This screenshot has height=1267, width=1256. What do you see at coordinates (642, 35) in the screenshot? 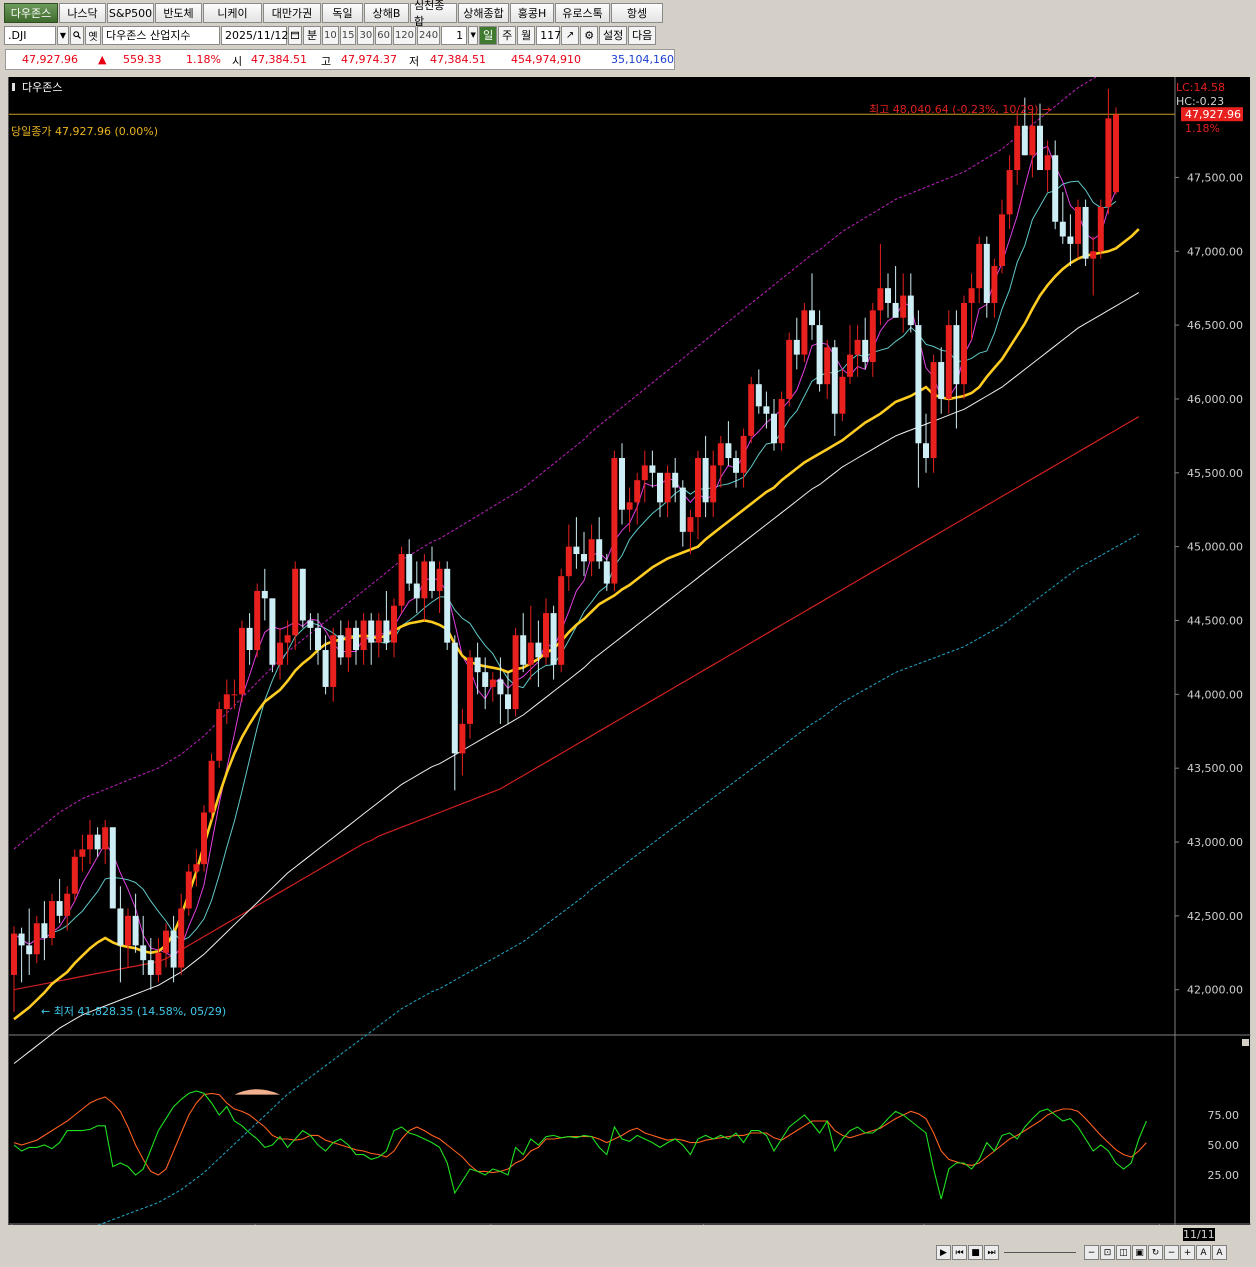
I see `next-button: 다음` at bounding box center [642, 35].